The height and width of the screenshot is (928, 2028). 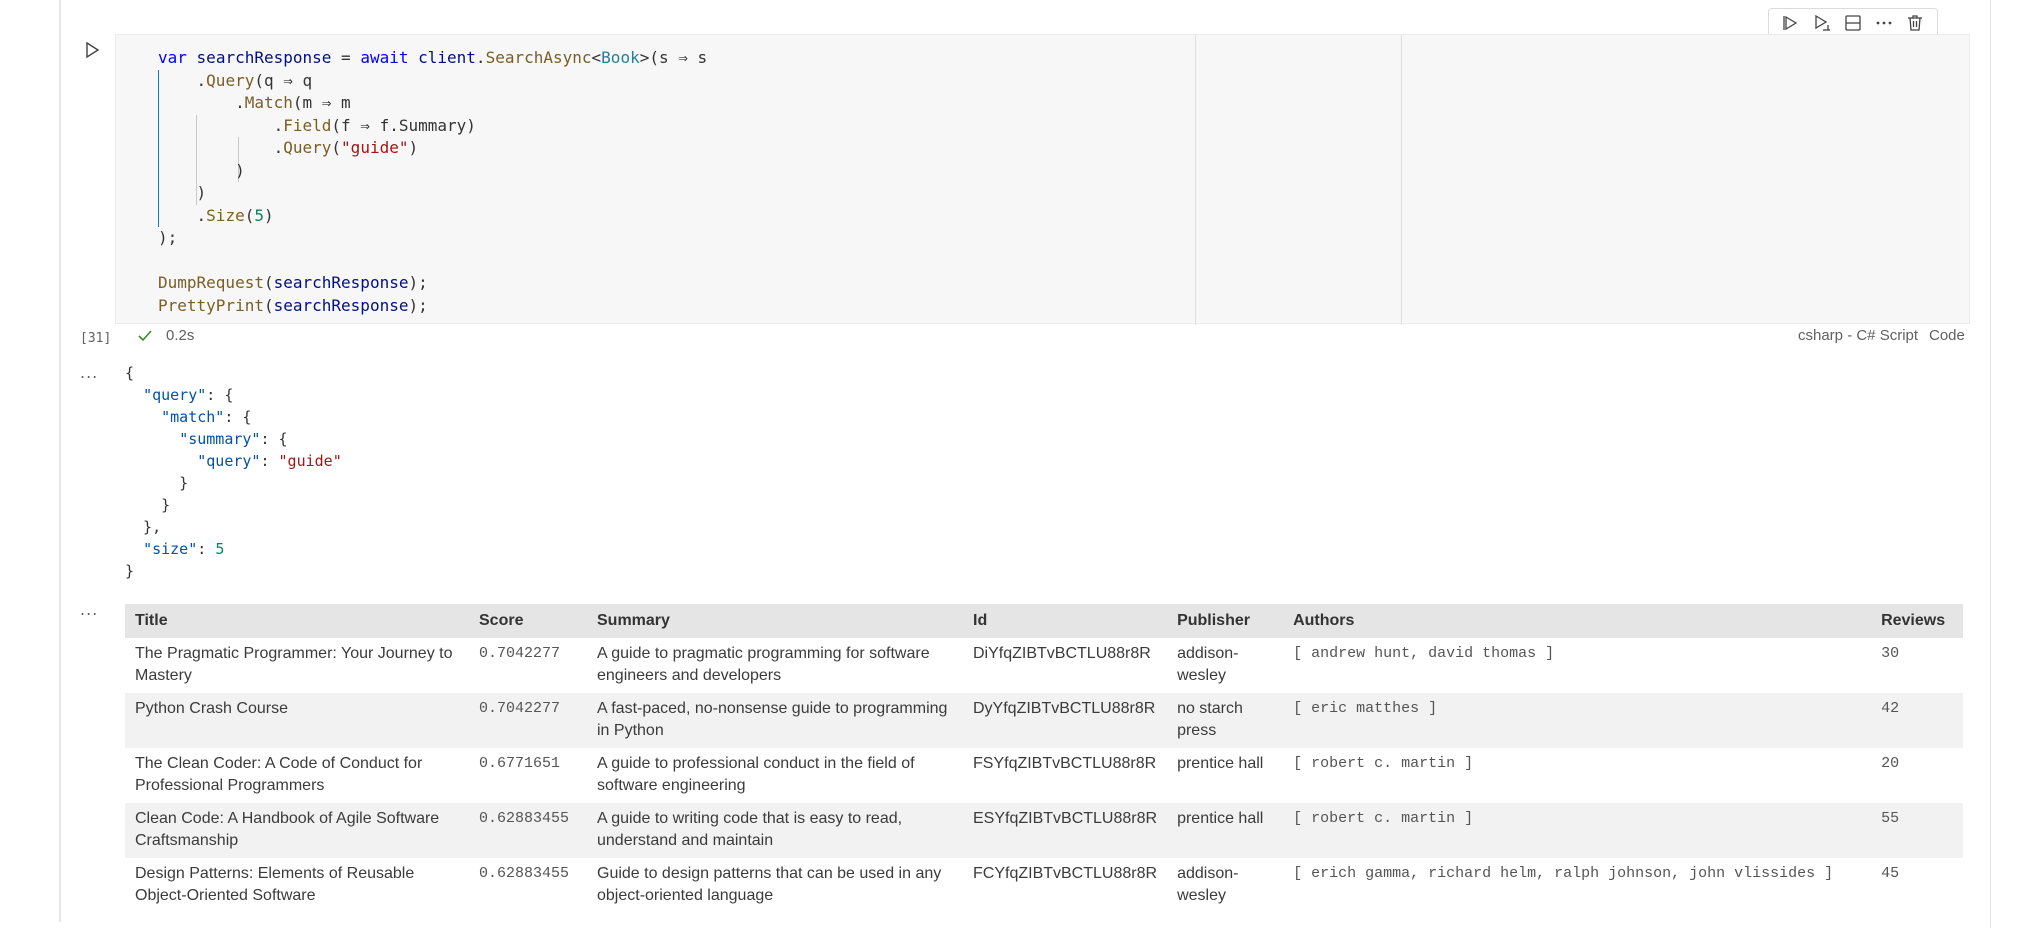 I want to click on code-line: .Query("guide"), so click(x=288, y=147).